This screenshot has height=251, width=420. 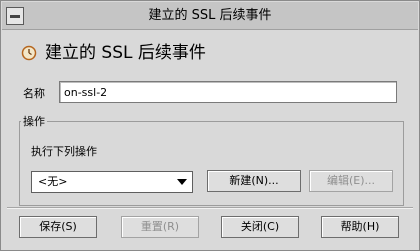 I want to click on save-button: 保存(S), so click(x=58, y=227).